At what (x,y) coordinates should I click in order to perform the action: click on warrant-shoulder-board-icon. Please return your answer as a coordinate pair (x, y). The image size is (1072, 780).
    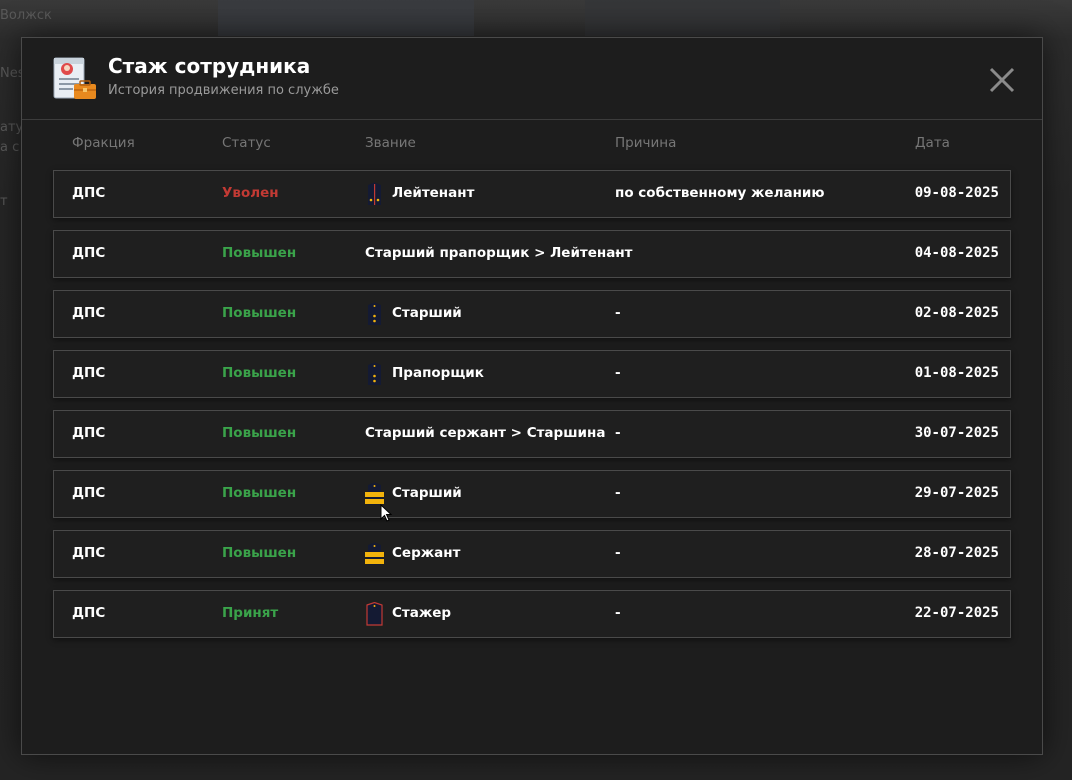
    Looking at the image, I should click on (374, 373).